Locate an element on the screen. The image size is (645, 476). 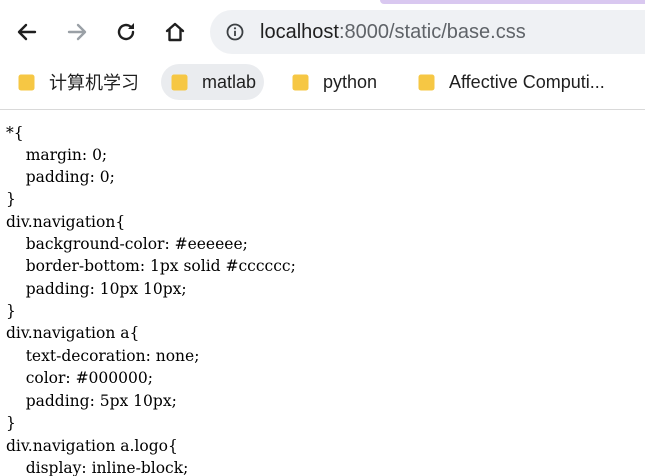
code-line: *{ is located at coordinates (15, 133).